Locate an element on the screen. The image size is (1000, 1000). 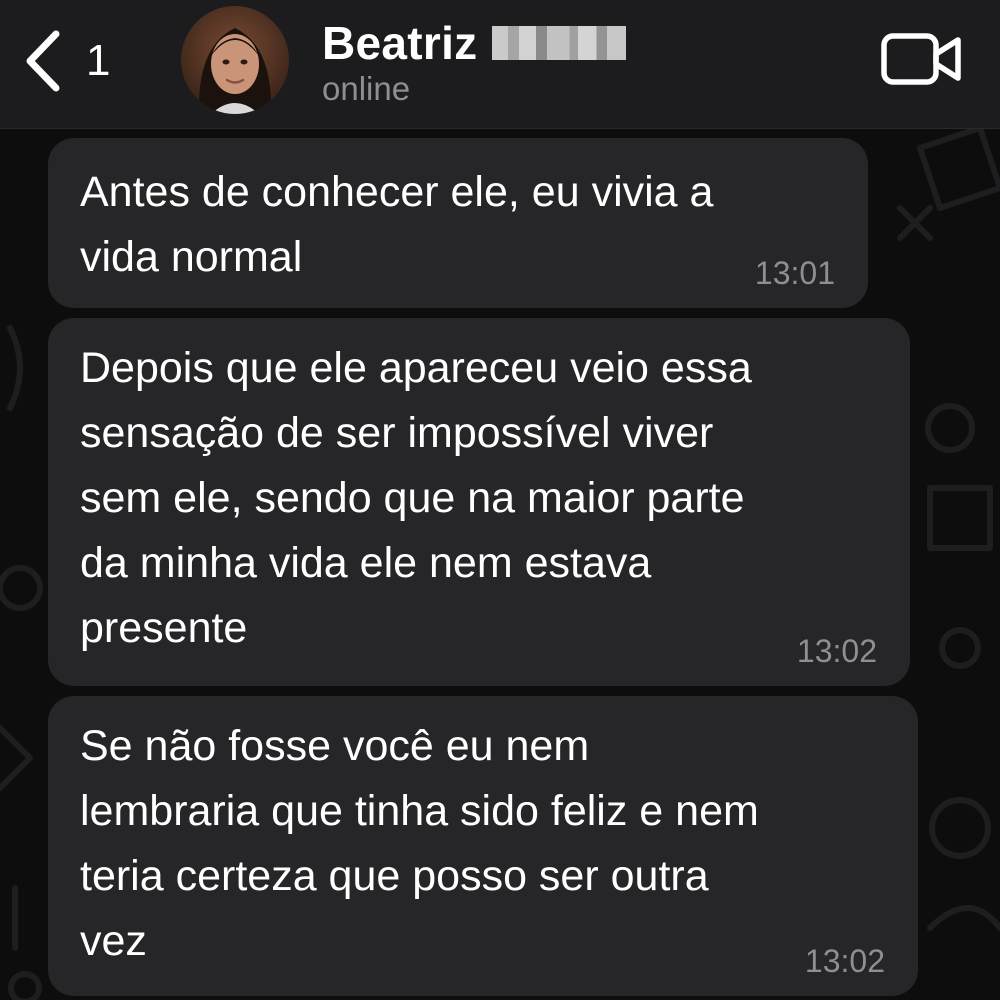
chat-header: 1 Beatriz online is located at coordinates (500, 64).